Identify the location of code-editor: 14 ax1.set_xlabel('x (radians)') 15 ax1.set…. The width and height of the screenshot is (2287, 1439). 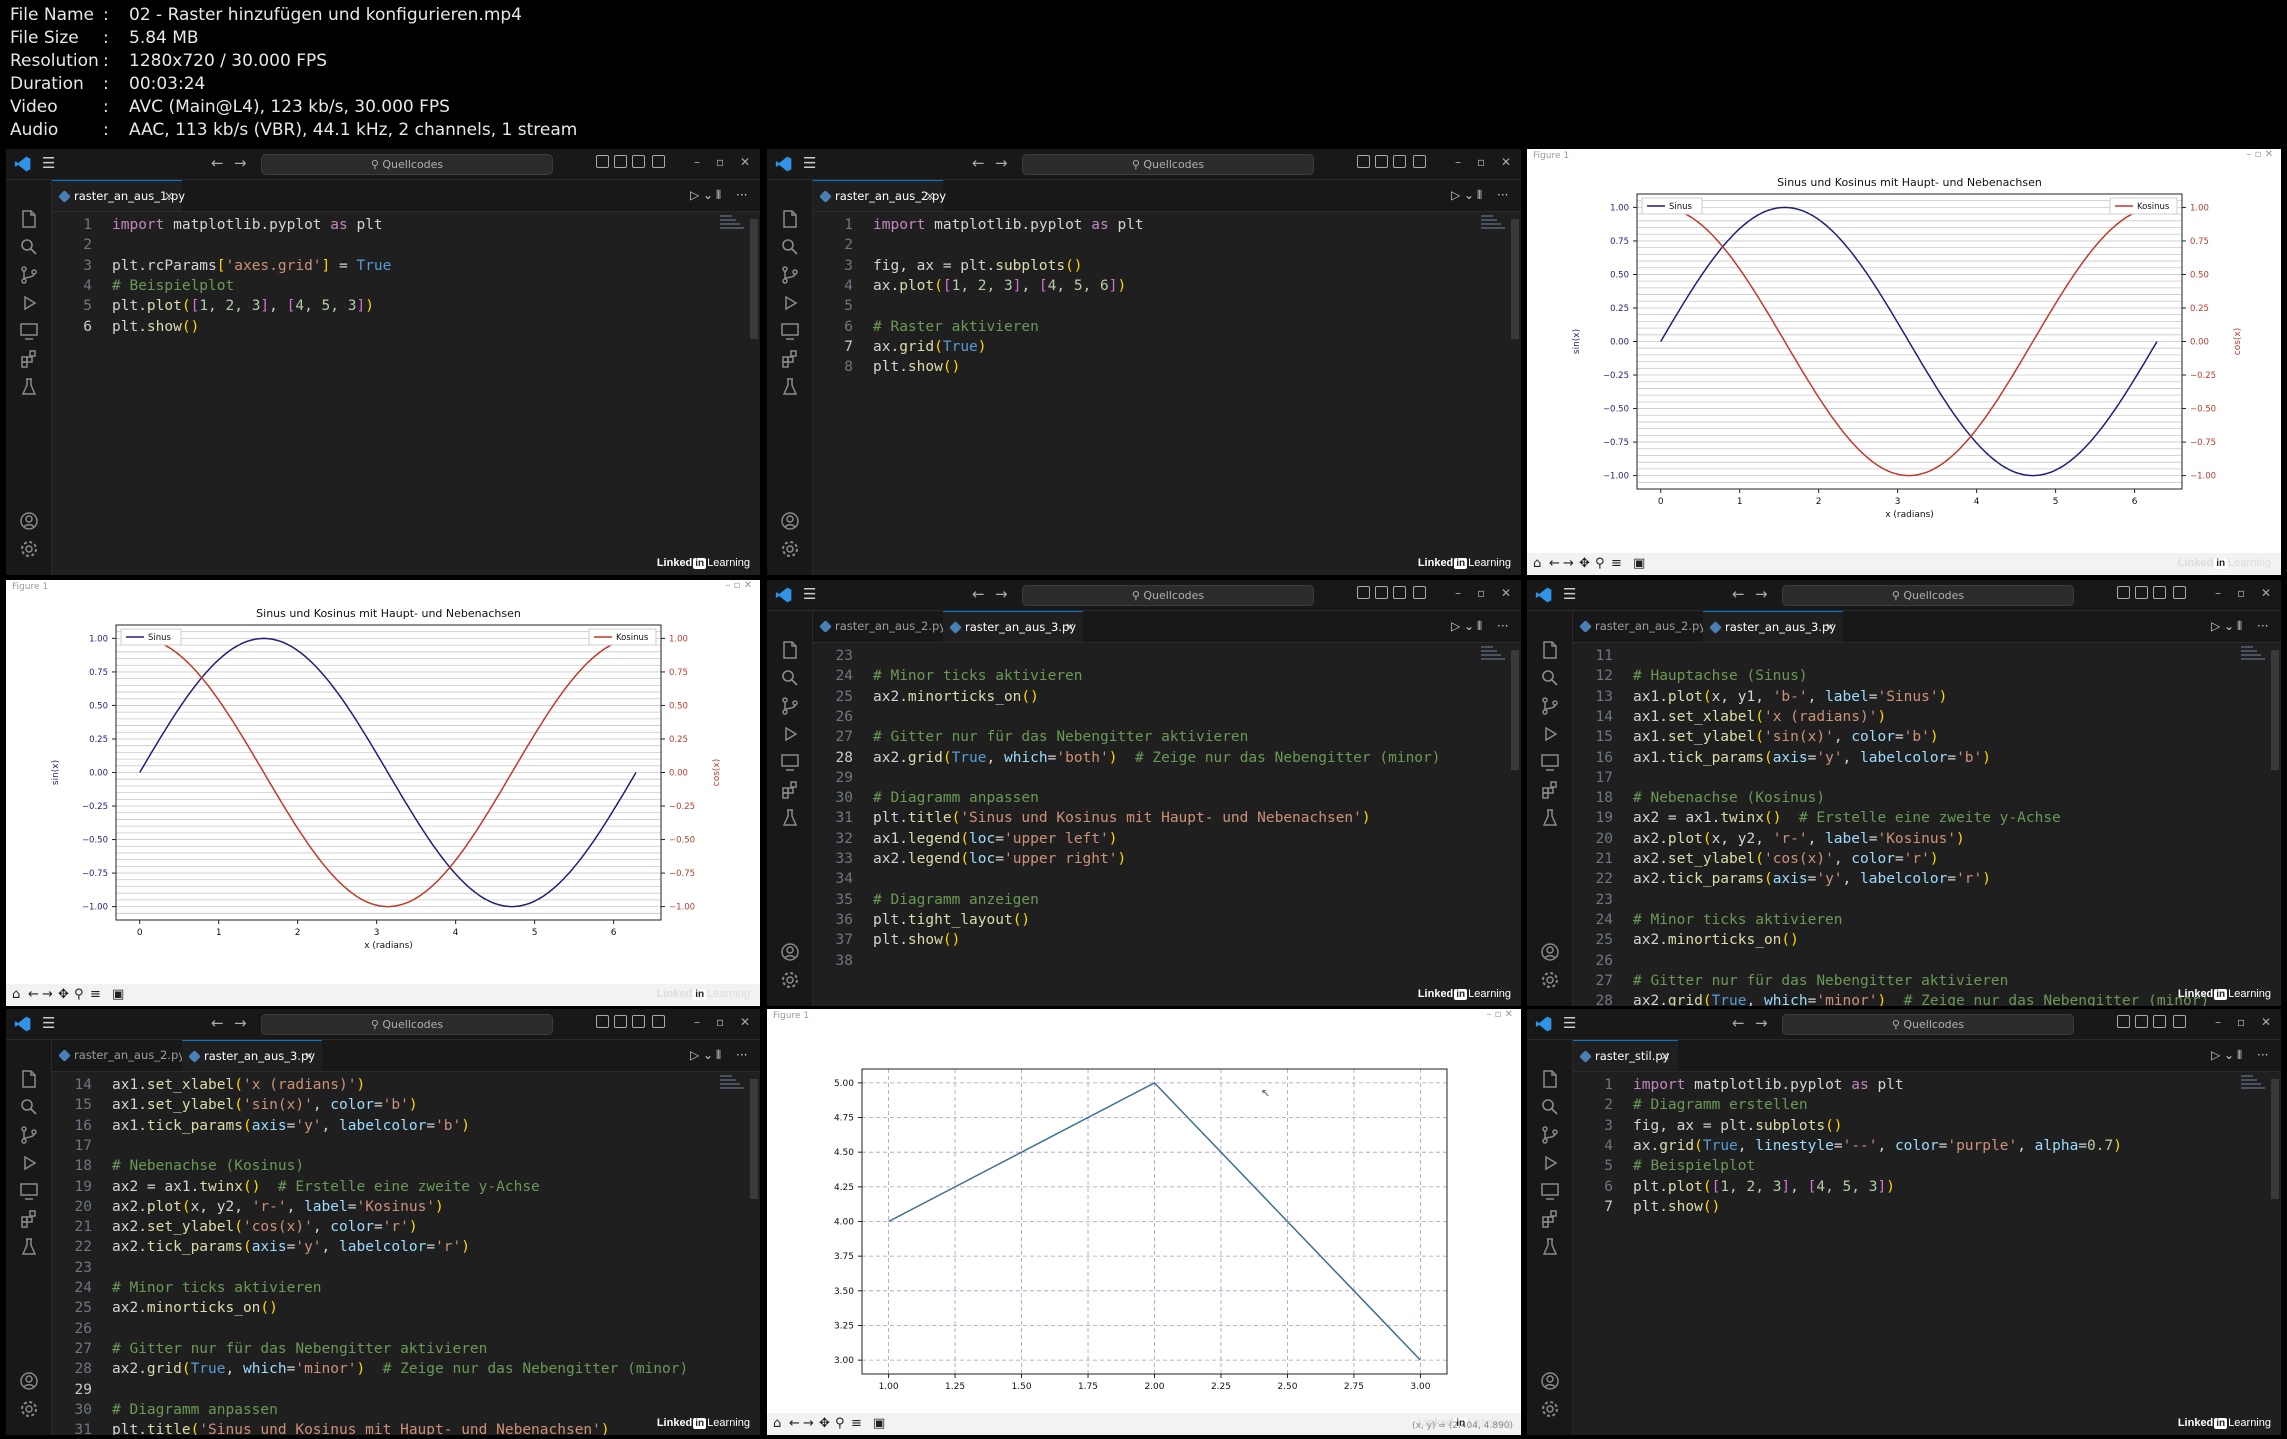
(400, 1253).